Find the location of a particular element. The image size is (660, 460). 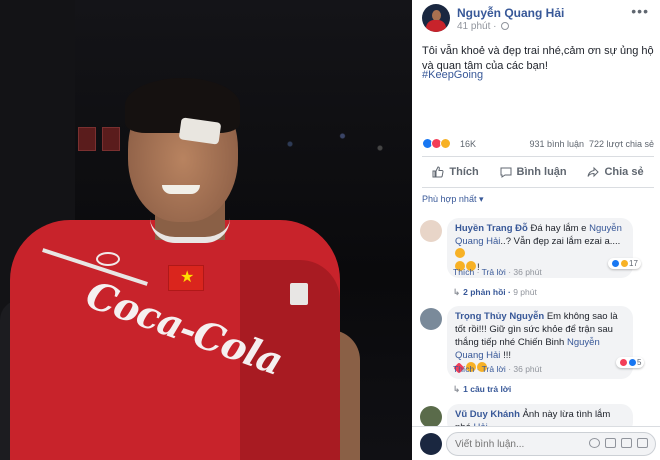

camera-icon is located at coordinates (610, 443).